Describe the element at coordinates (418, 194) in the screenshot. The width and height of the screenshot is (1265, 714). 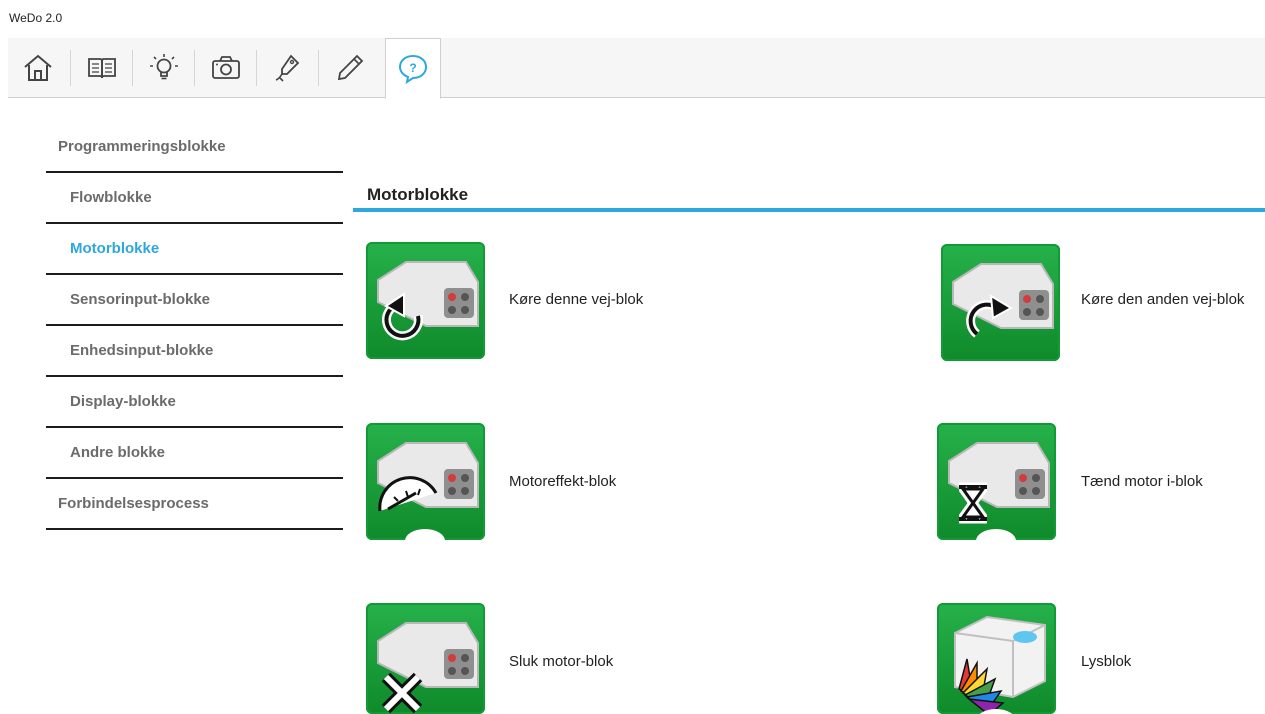
I see `page-title: Motorblokke` at that location.